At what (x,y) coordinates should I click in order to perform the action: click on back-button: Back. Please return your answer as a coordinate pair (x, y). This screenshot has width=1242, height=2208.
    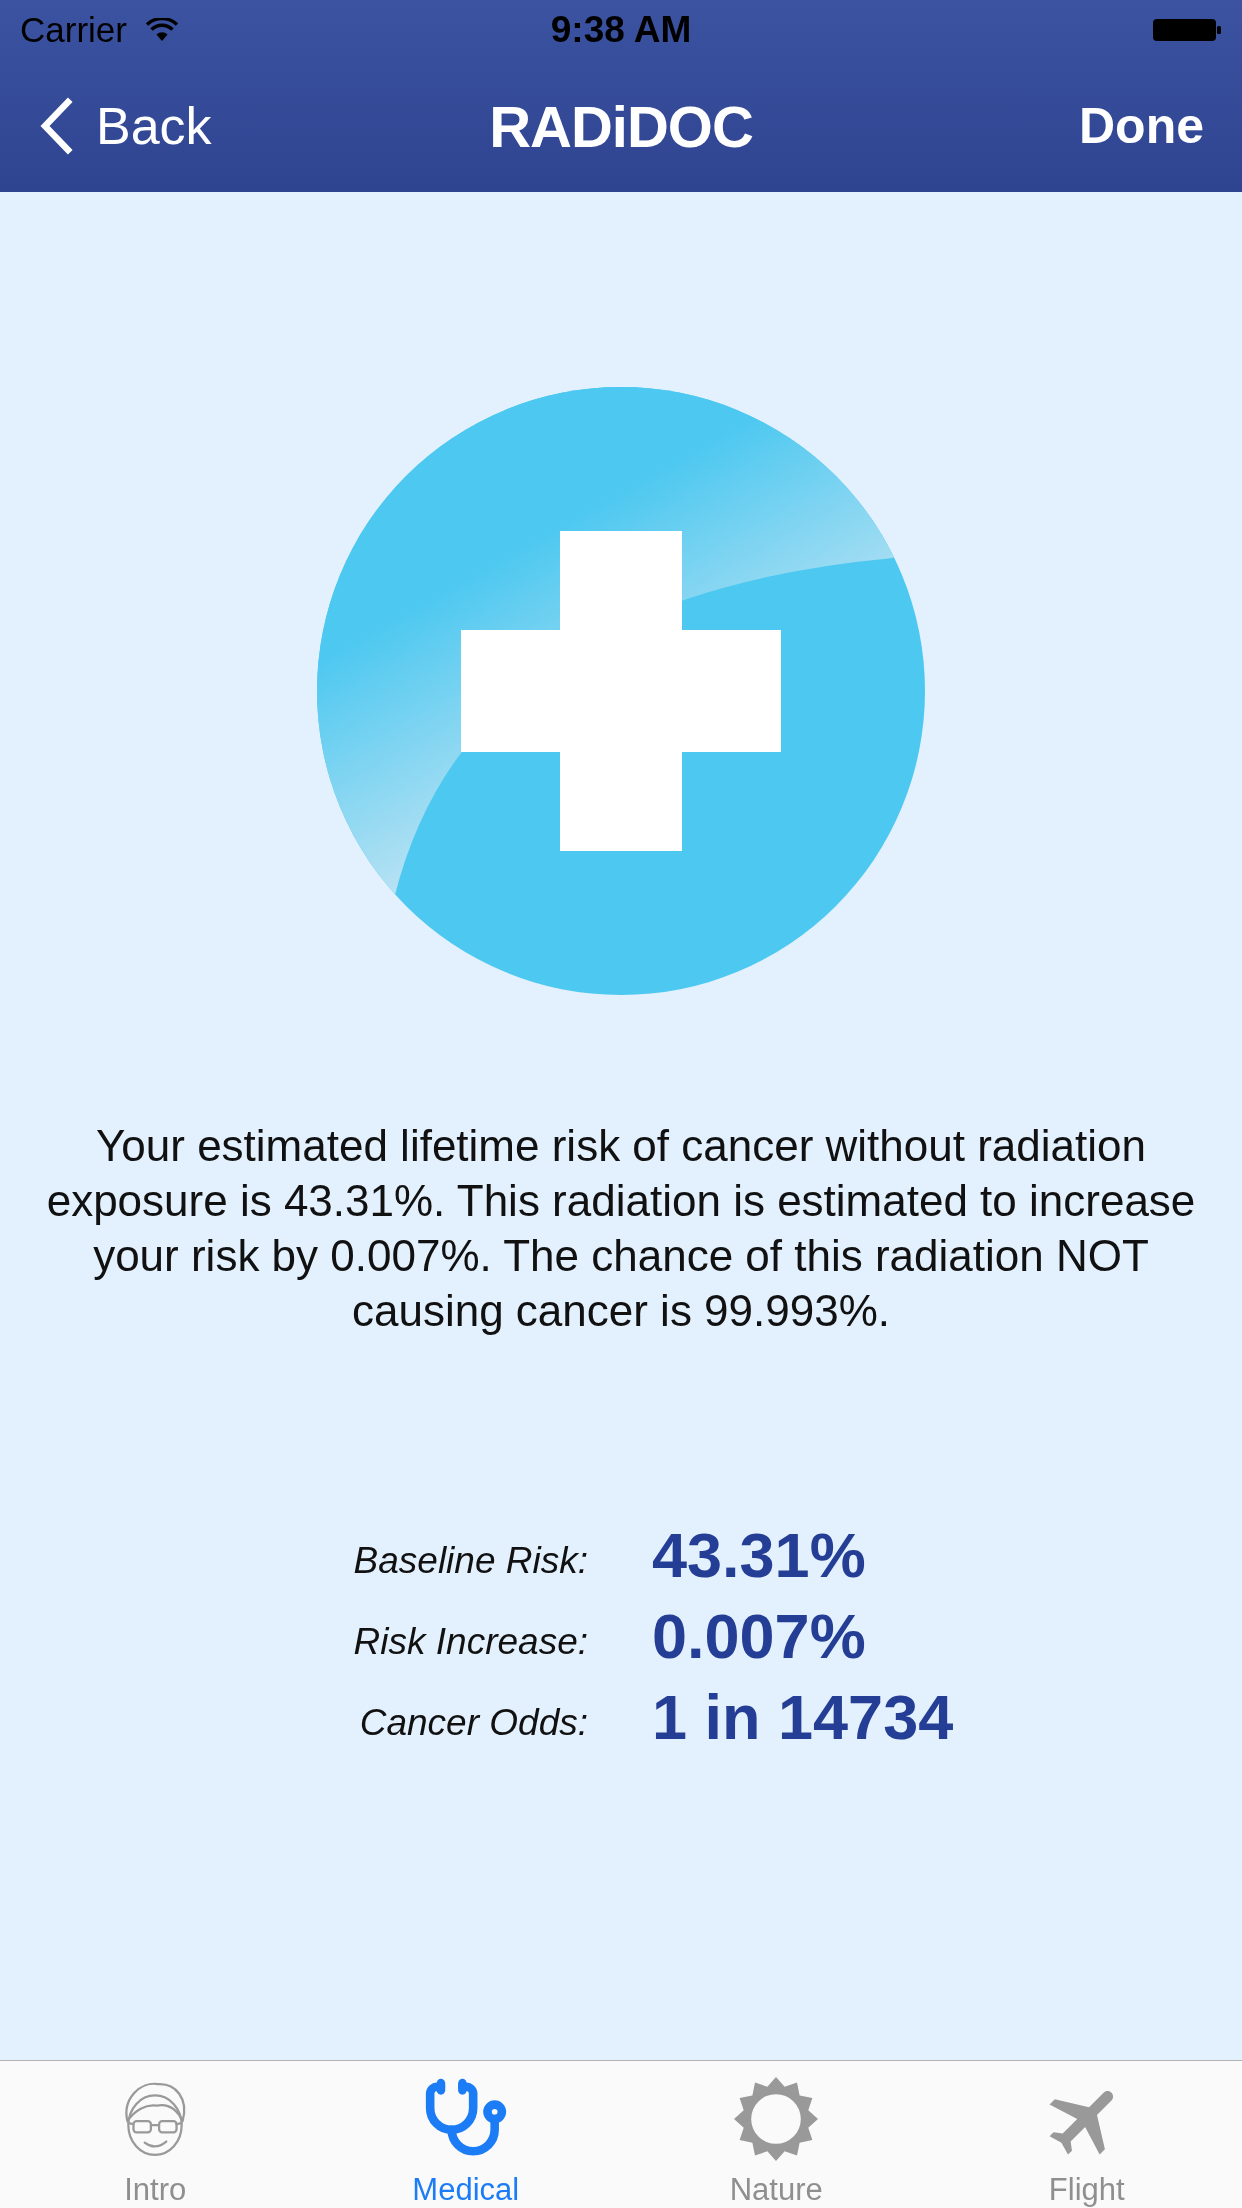
    Looking at the image, I should click on (125, 126).